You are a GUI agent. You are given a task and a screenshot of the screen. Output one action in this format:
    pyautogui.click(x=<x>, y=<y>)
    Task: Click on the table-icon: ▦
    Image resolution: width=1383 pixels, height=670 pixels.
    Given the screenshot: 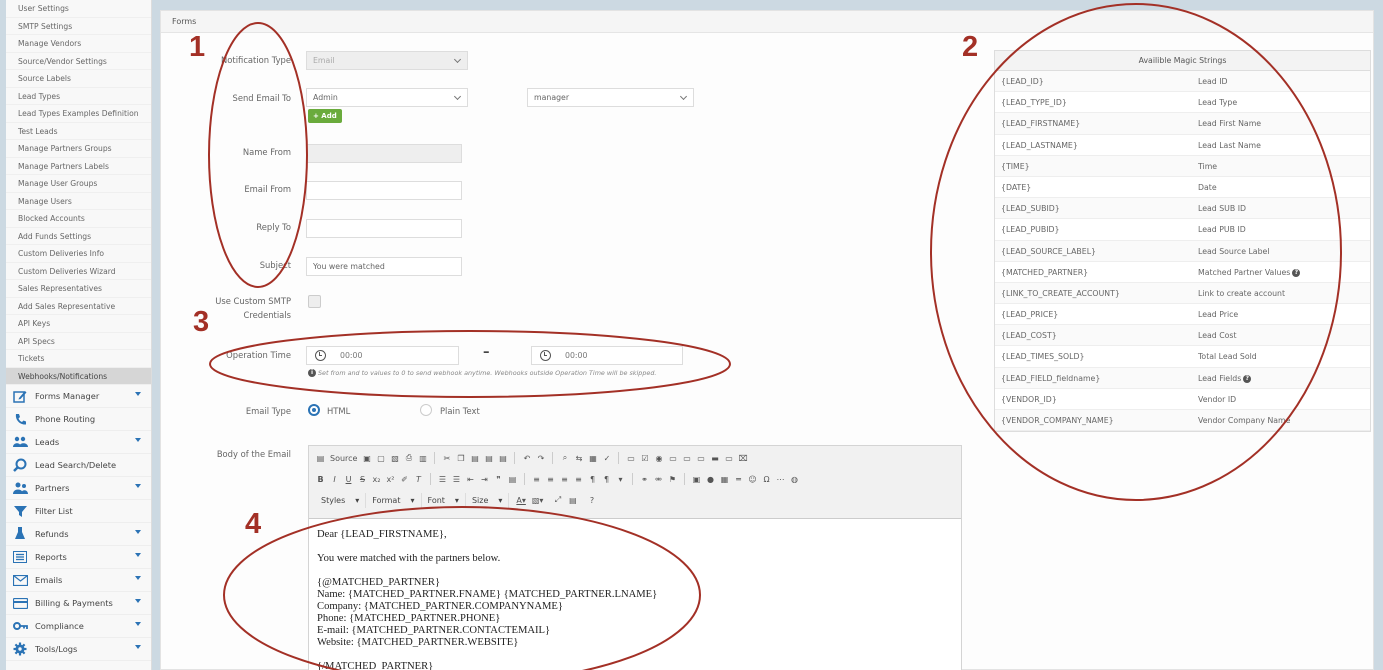 What is the action you would take?
    pyautogui.click(x=724, y=479)
    